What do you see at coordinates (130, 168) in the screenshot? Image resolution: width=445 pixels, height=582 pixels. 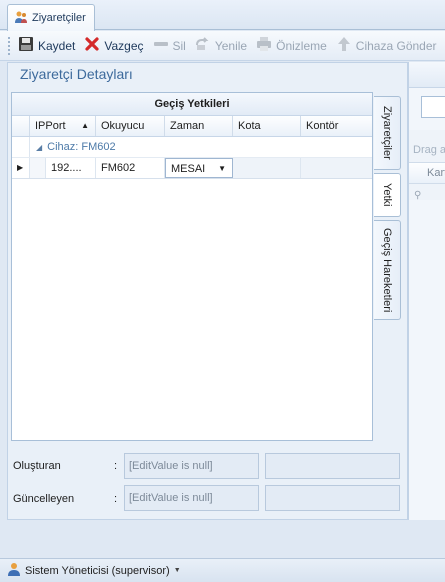 I see `cell-okuyucu: FM602` at bounding box center [130, 168].